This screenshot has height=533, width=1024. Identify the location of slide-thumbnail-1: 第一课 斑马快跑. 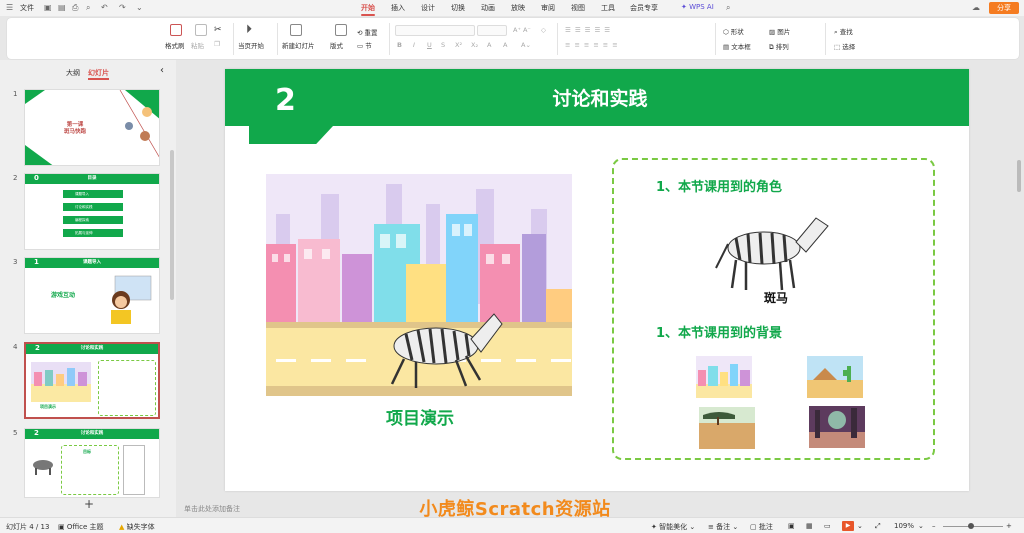
(92, 127).